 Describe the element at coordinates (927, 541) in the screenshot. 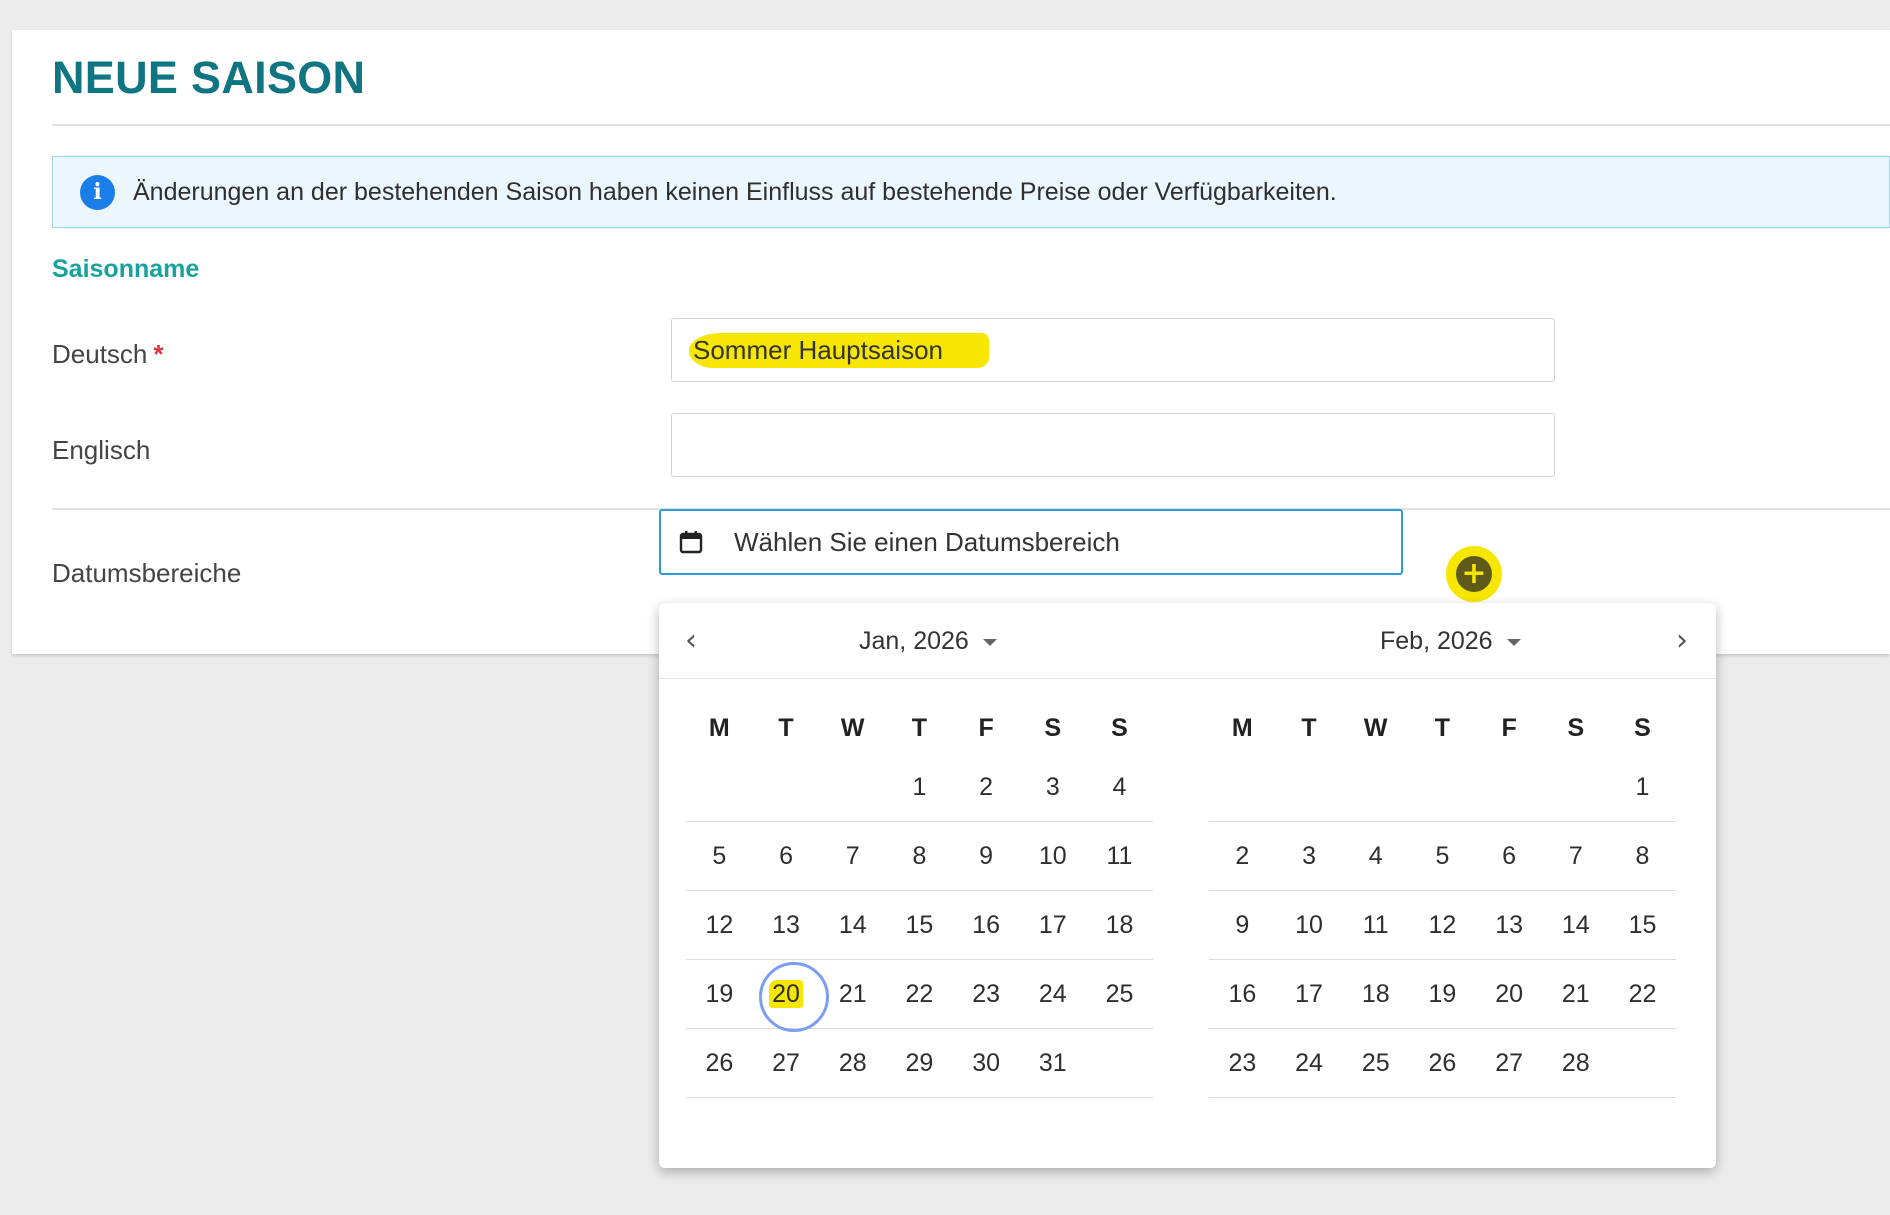

I see `date-range-placeholder: Wählen Sie einen Datumsbereich` at that location.